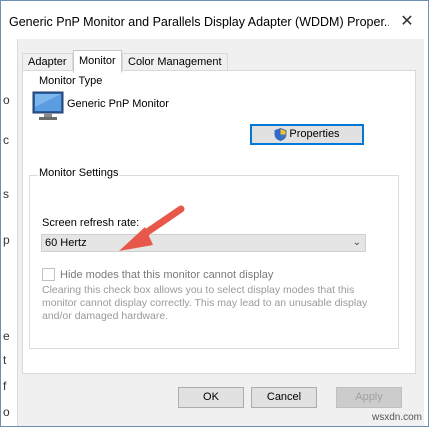  Describe the element at coordinates (5, 240) in the screenshot. I see `background-text-fragment: p` at that location.